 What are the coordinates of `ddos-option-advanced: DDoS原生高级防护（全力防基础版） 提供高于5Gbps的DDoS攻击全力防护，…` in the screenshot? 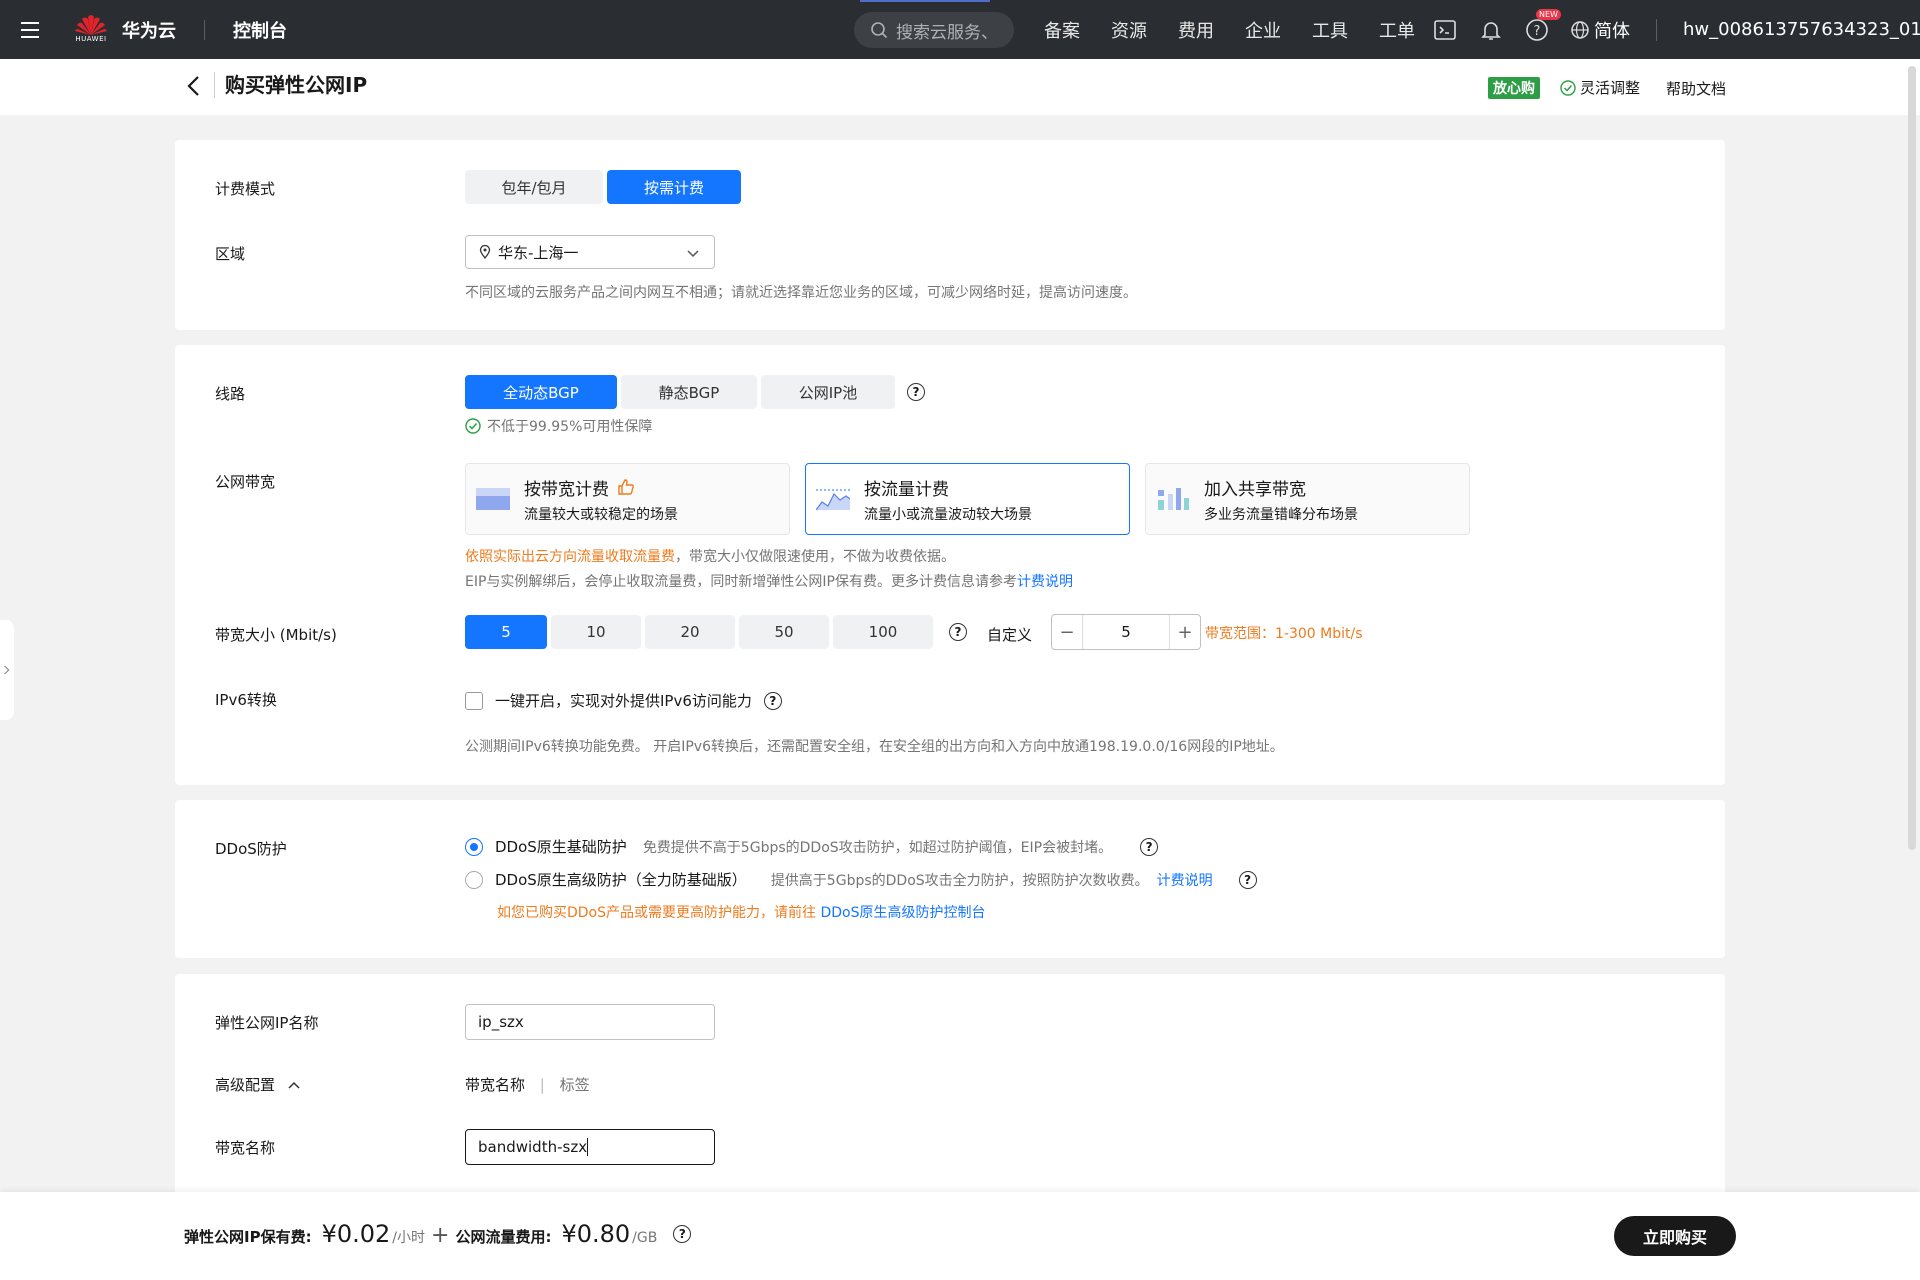 It's located at (861, 879).